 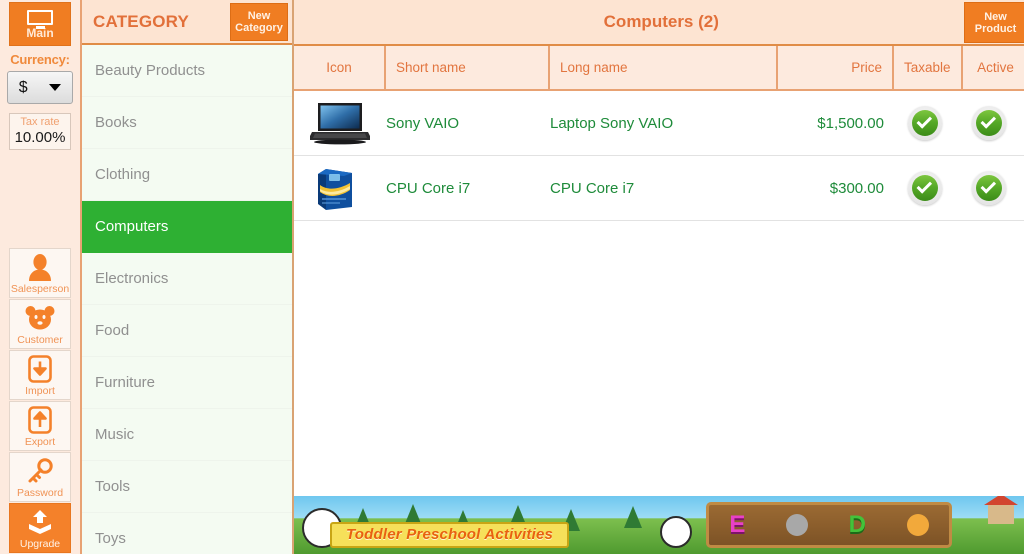 I want to click on mouse-icon, so click(x=797, y=525).